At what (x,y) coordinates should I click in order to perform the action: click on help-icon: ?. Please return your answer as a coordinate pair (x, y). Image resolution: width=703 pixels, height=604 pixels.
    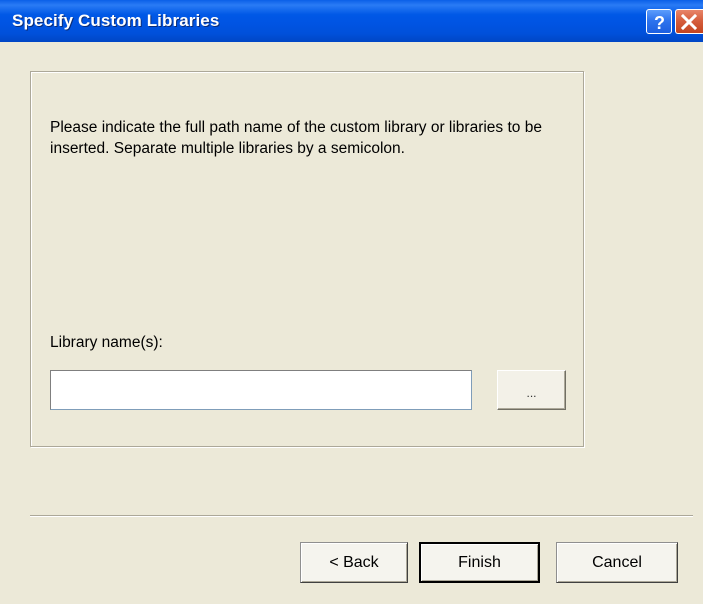
    Looking at the image, I should click on (659, 23).